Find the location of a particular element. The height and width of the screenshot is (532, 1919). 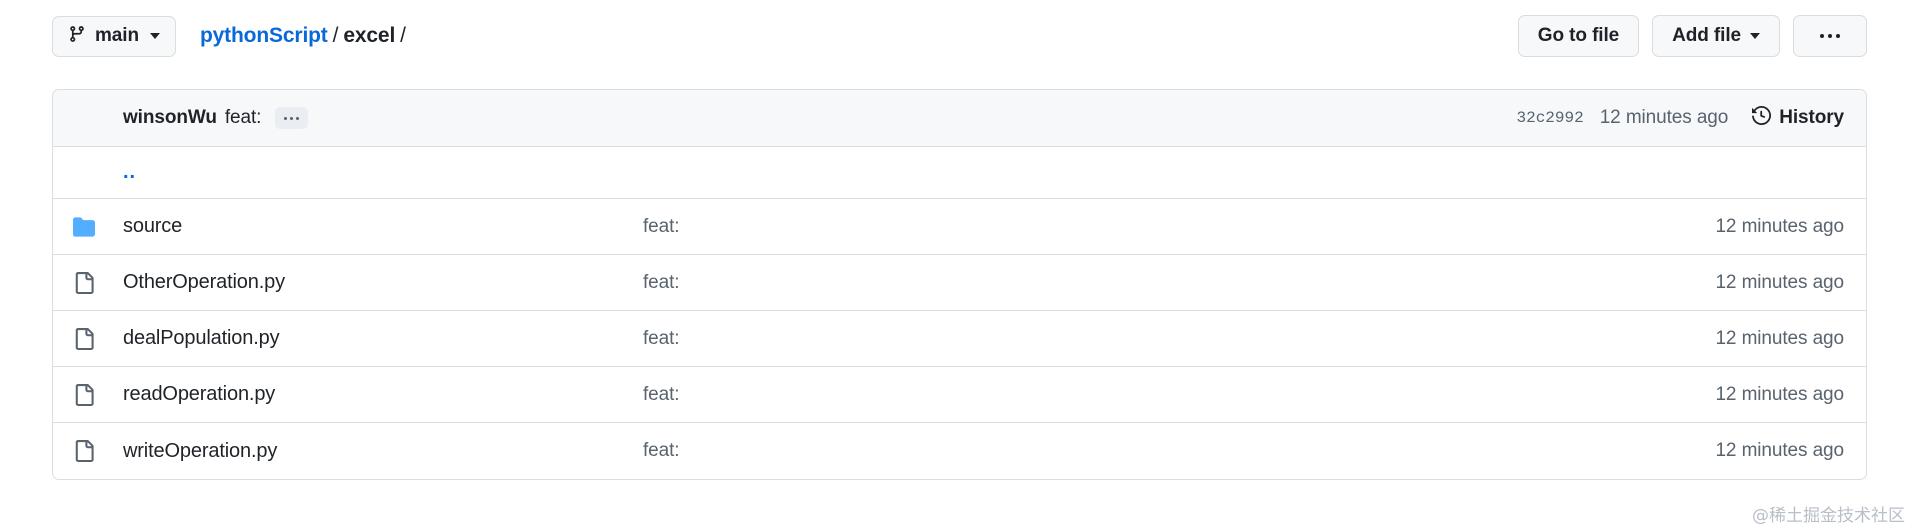

table-row: OtherOperation.py feat: 12 minutes ago is located at coordinates (959, 283).